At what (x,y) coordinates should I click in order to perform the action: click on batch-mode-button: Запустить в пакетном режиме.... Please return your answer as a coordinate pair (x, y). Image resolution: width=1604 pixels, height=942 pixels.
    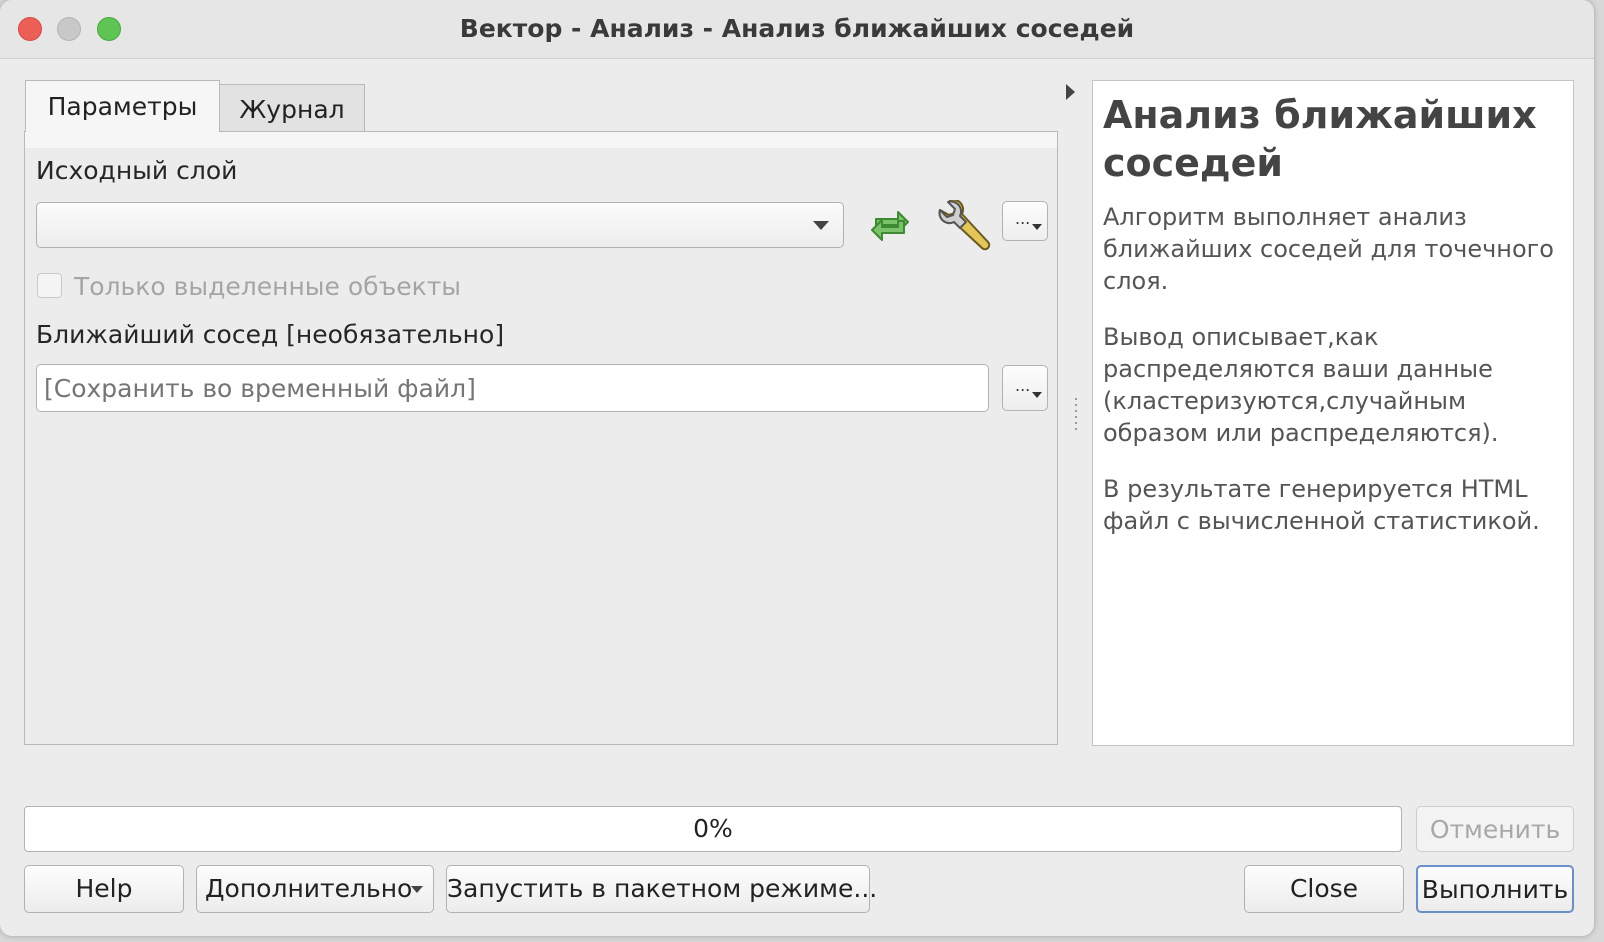
    Looking at the image, I should click on (661, 889).